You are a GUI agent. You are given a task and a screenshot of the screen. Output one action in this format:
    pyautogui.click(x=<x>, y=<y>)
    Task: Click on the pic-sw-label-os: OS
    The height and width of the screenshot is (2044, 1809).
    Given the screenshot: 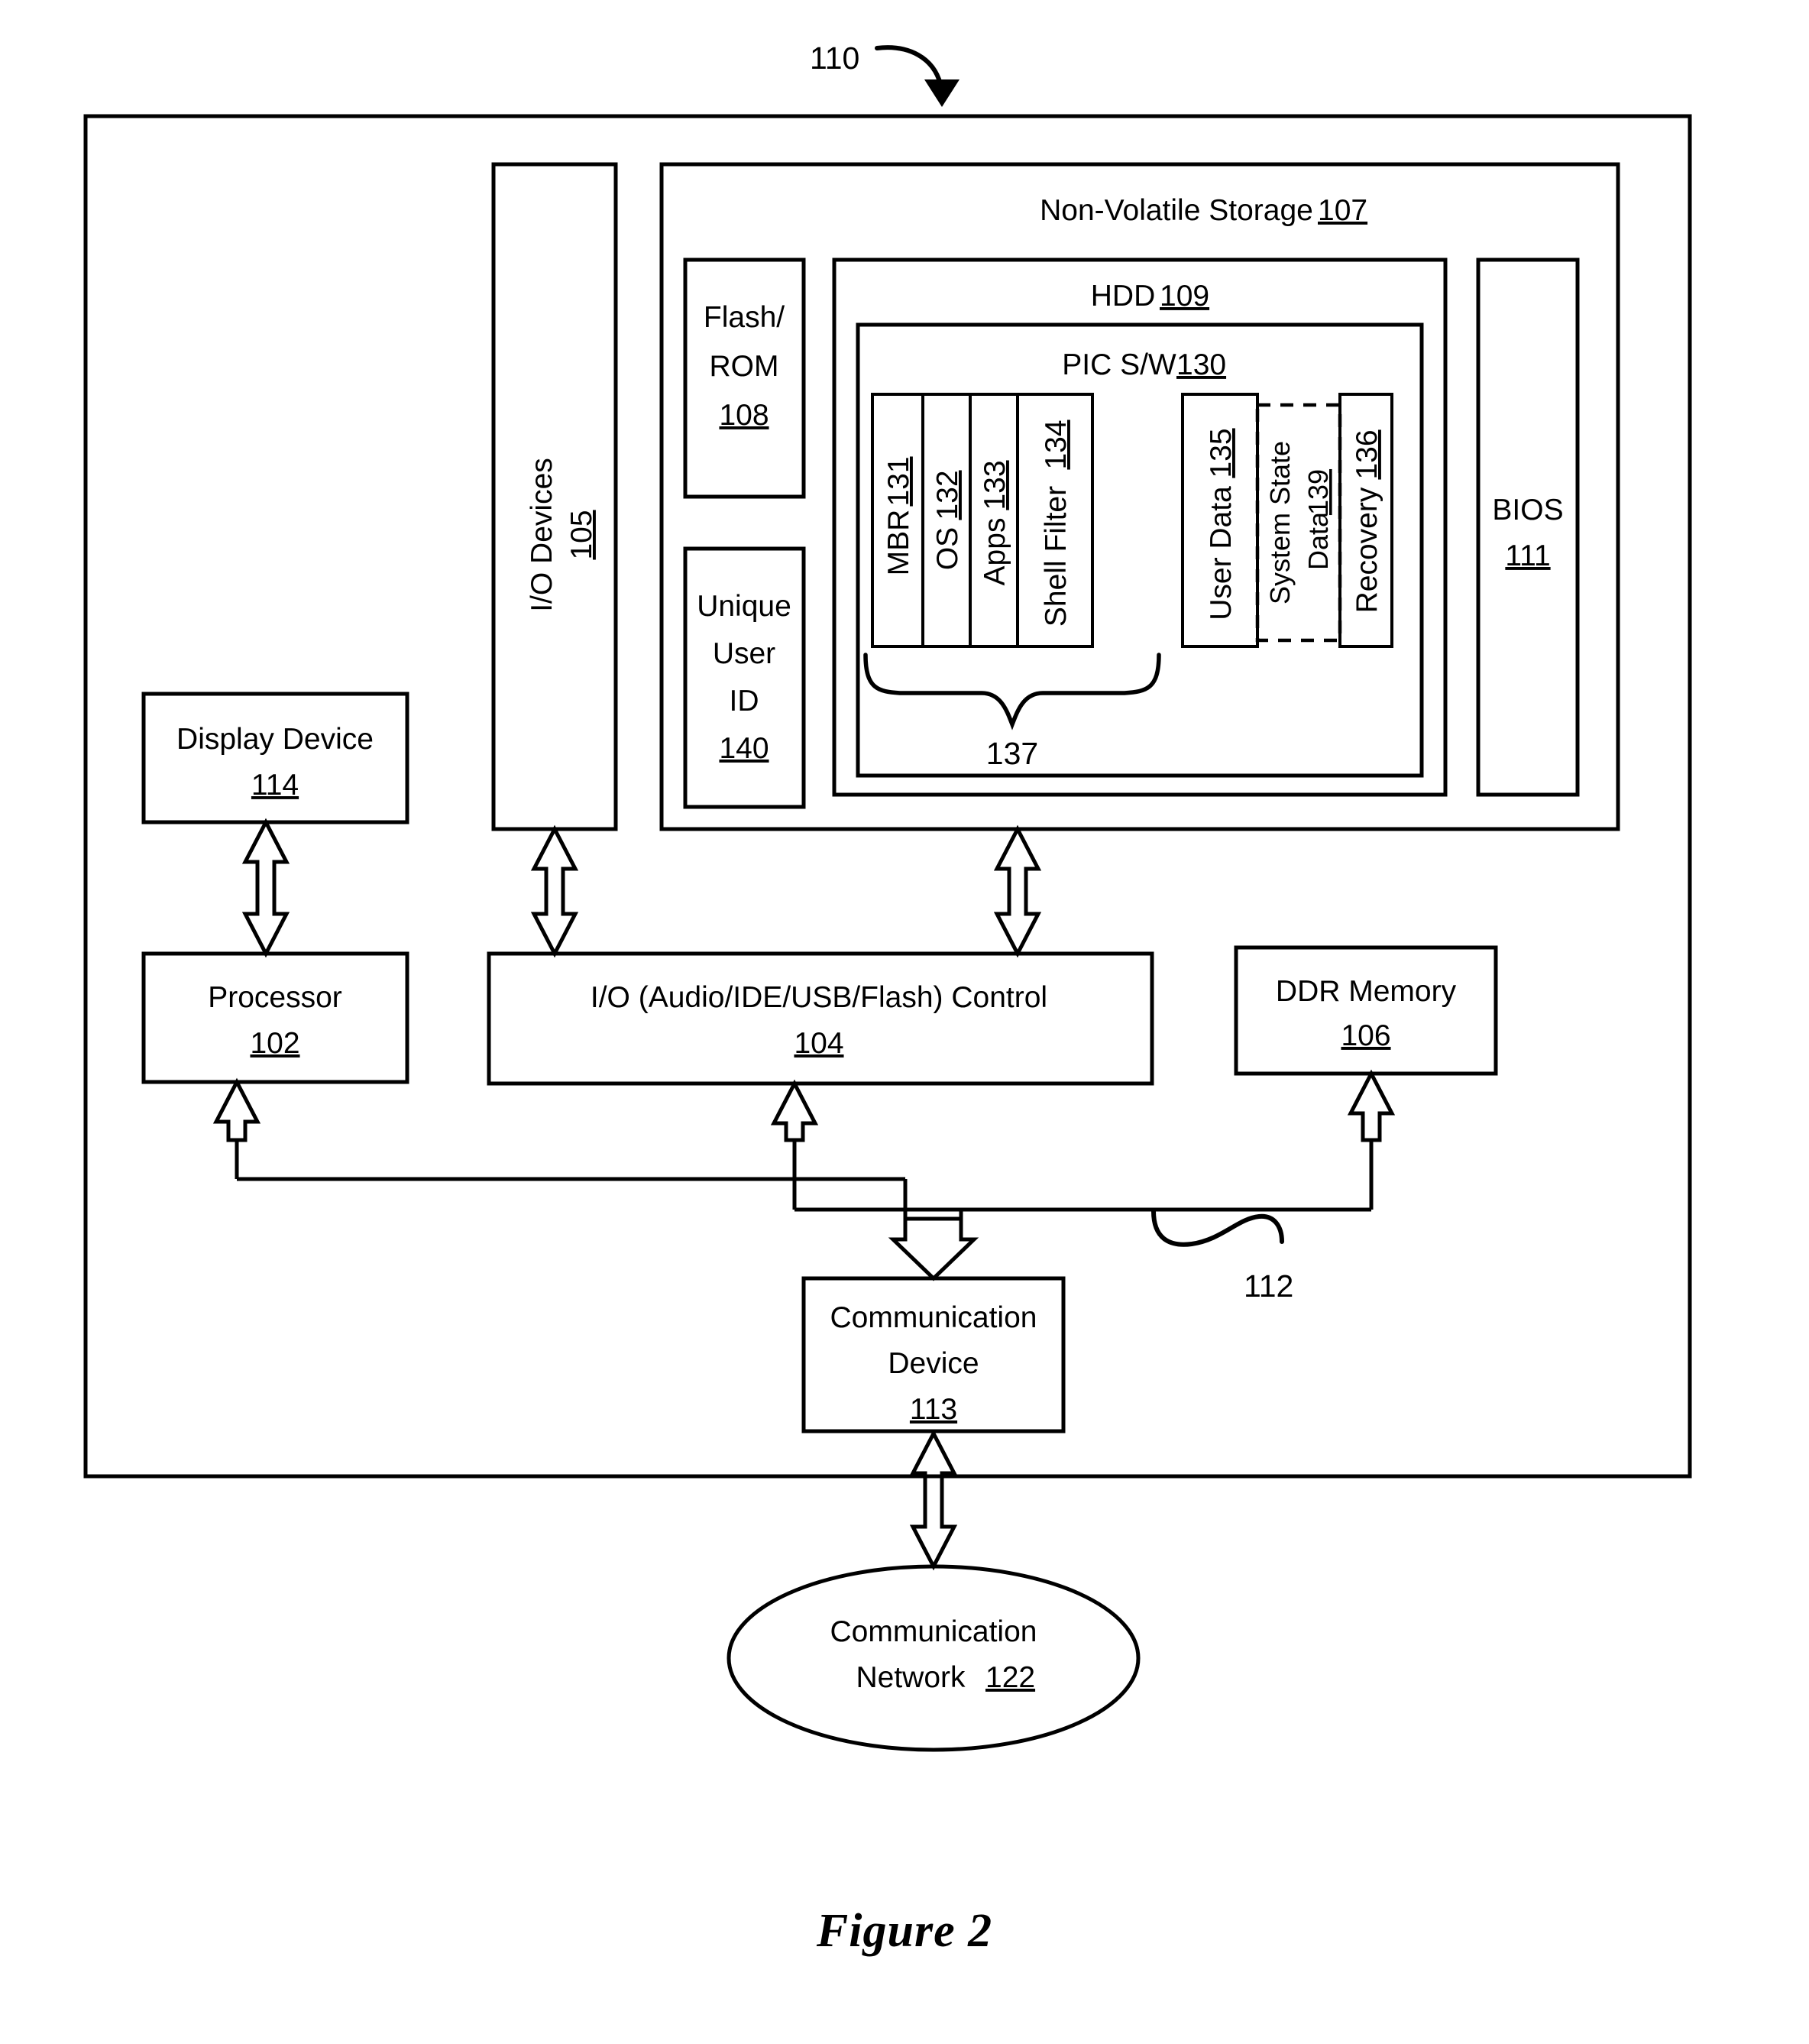 What is the action you would take?
    pyautogui.click(x=947, y=548)
    